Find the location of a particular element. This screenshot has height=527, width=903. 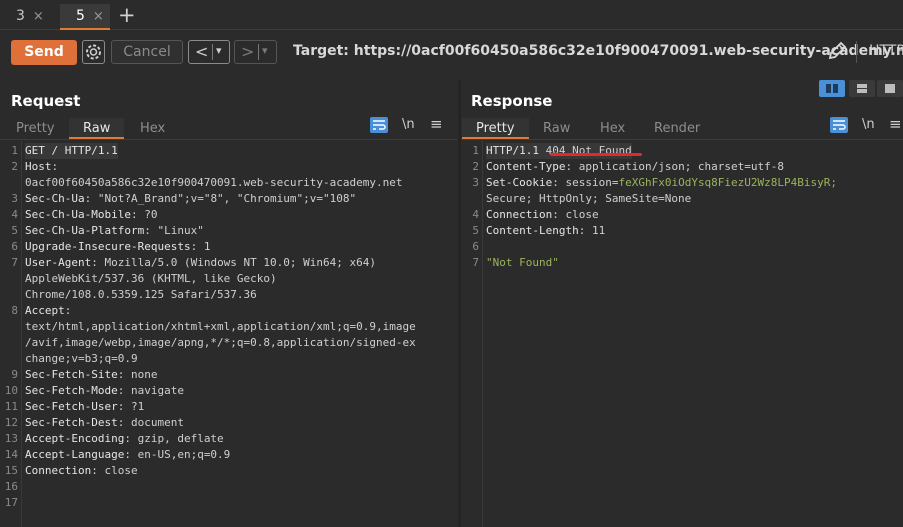

tab-render: Render is located at coordinates (677, 128).